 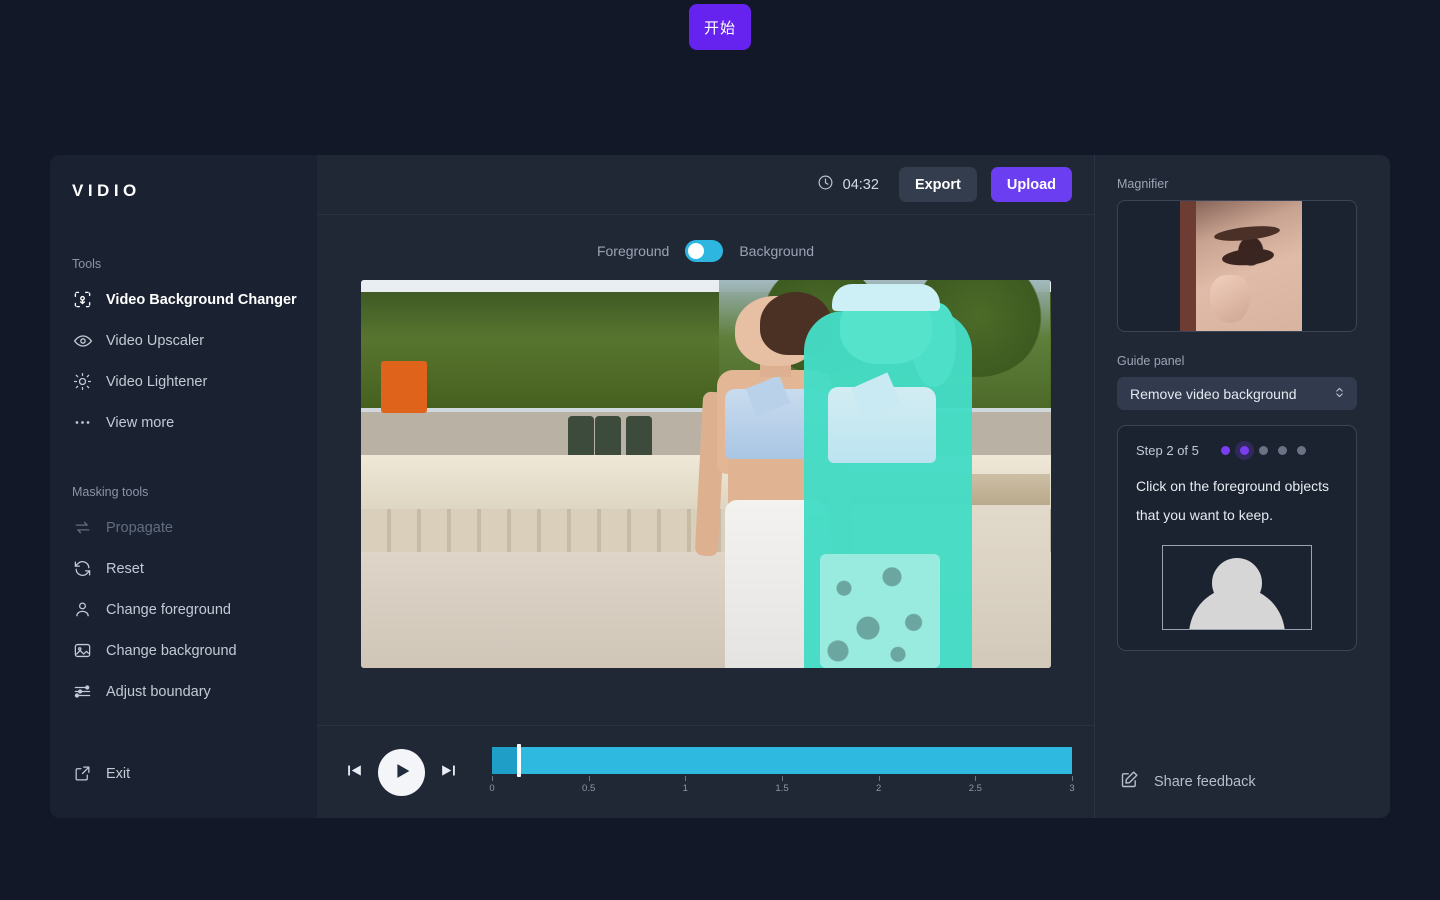 What do you see at coordinates (1031, 184) in the screenshot?
I see `upload-button: Upload` at bounding box center [1031, 184].